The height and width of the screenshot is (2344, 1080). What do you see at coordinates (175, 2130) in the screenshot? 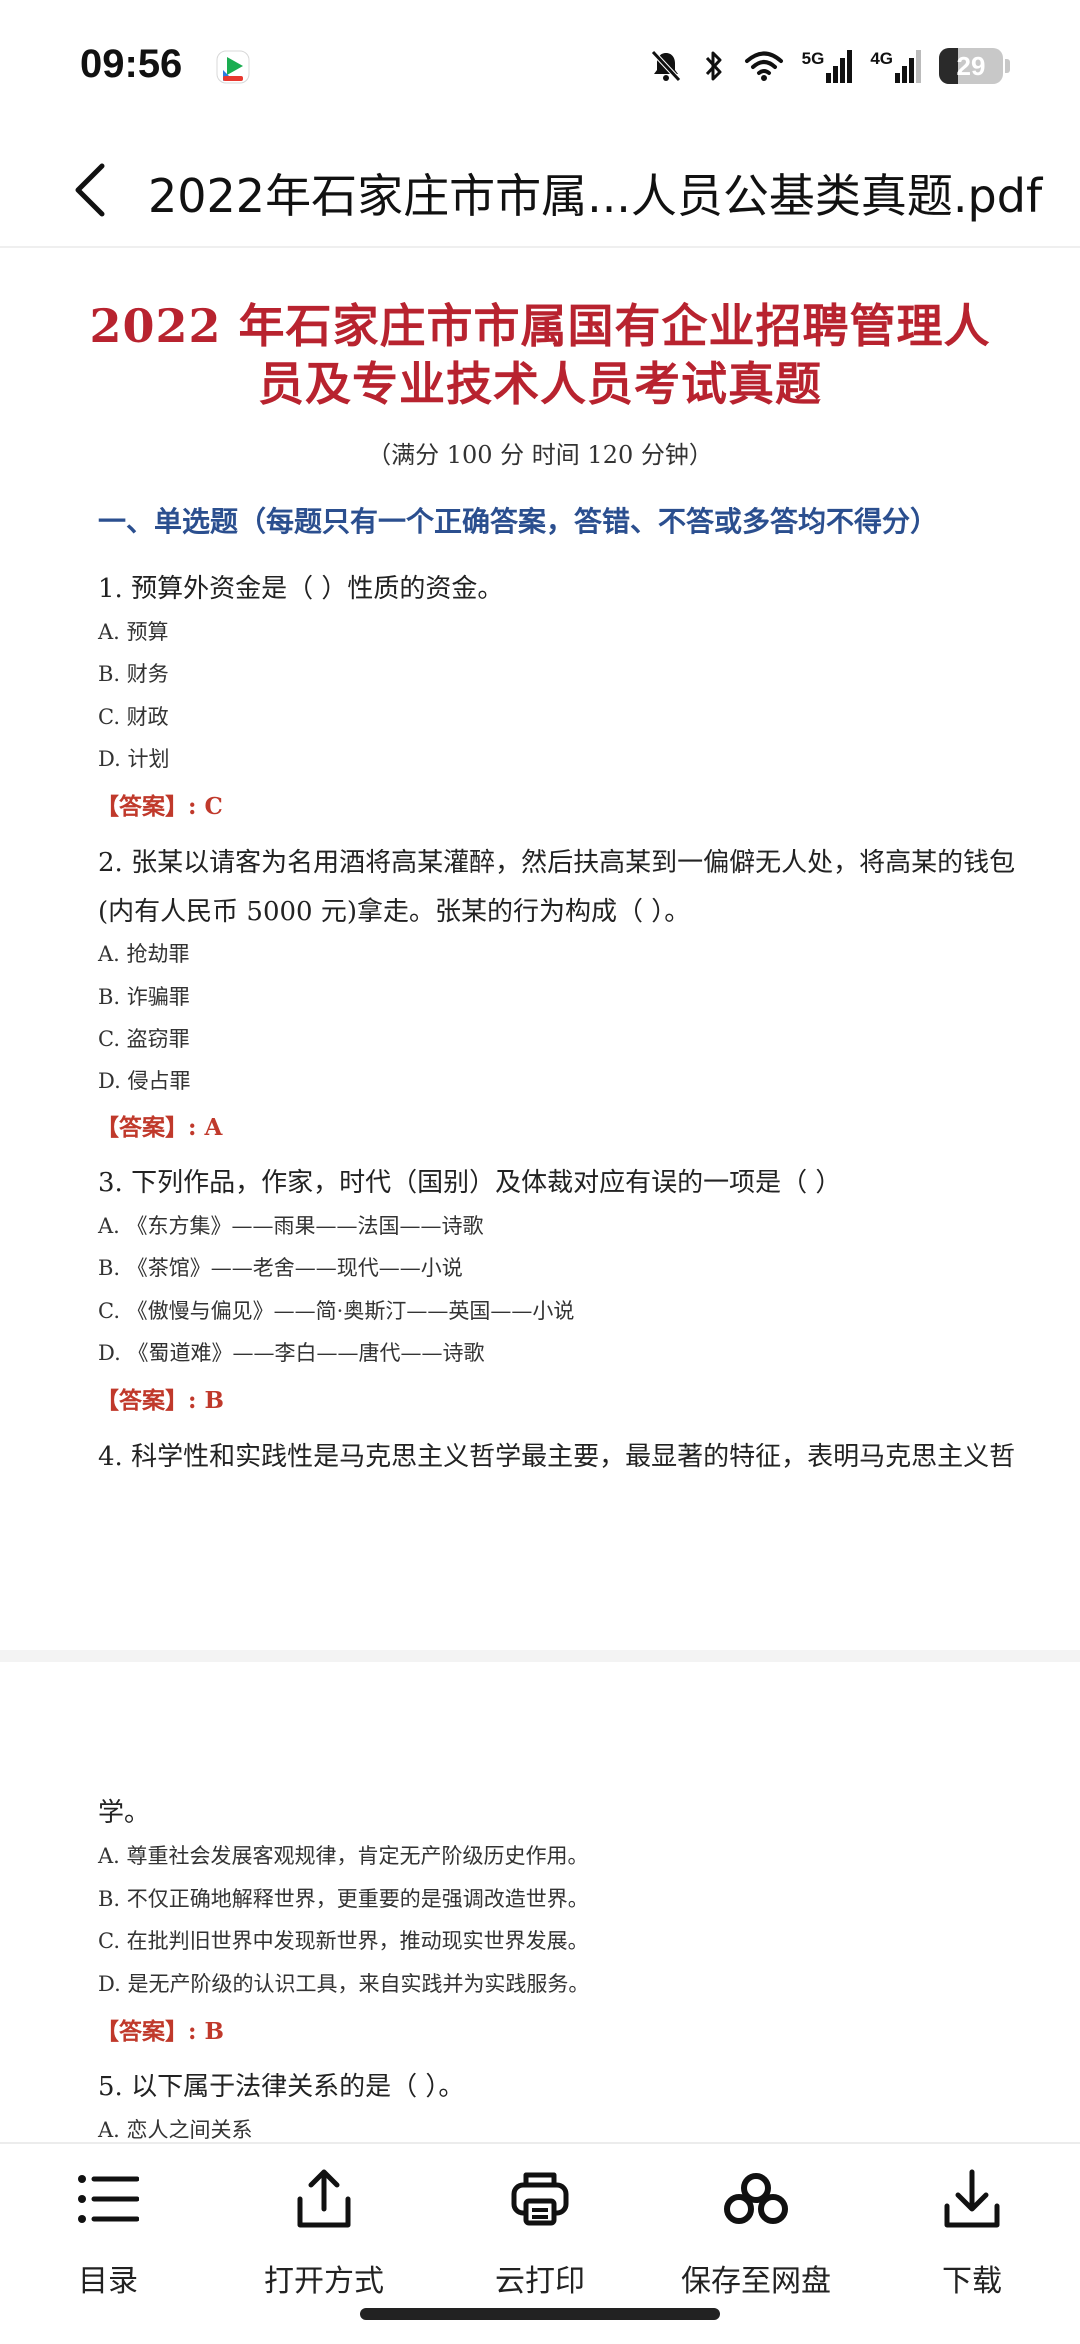
I see `q5-option-a: A. 恋人之间关系` at bounding box center [175, 2130].